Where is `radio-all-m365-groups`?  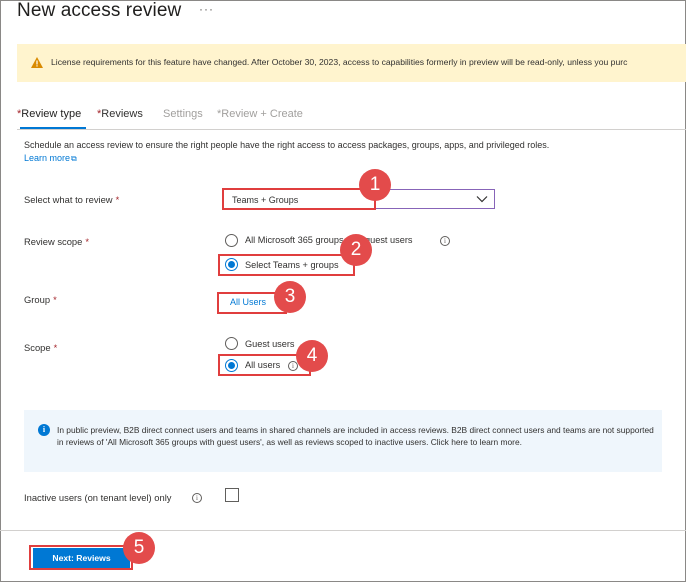 radio-all-m365-groups is located at coordinates (231, 240).